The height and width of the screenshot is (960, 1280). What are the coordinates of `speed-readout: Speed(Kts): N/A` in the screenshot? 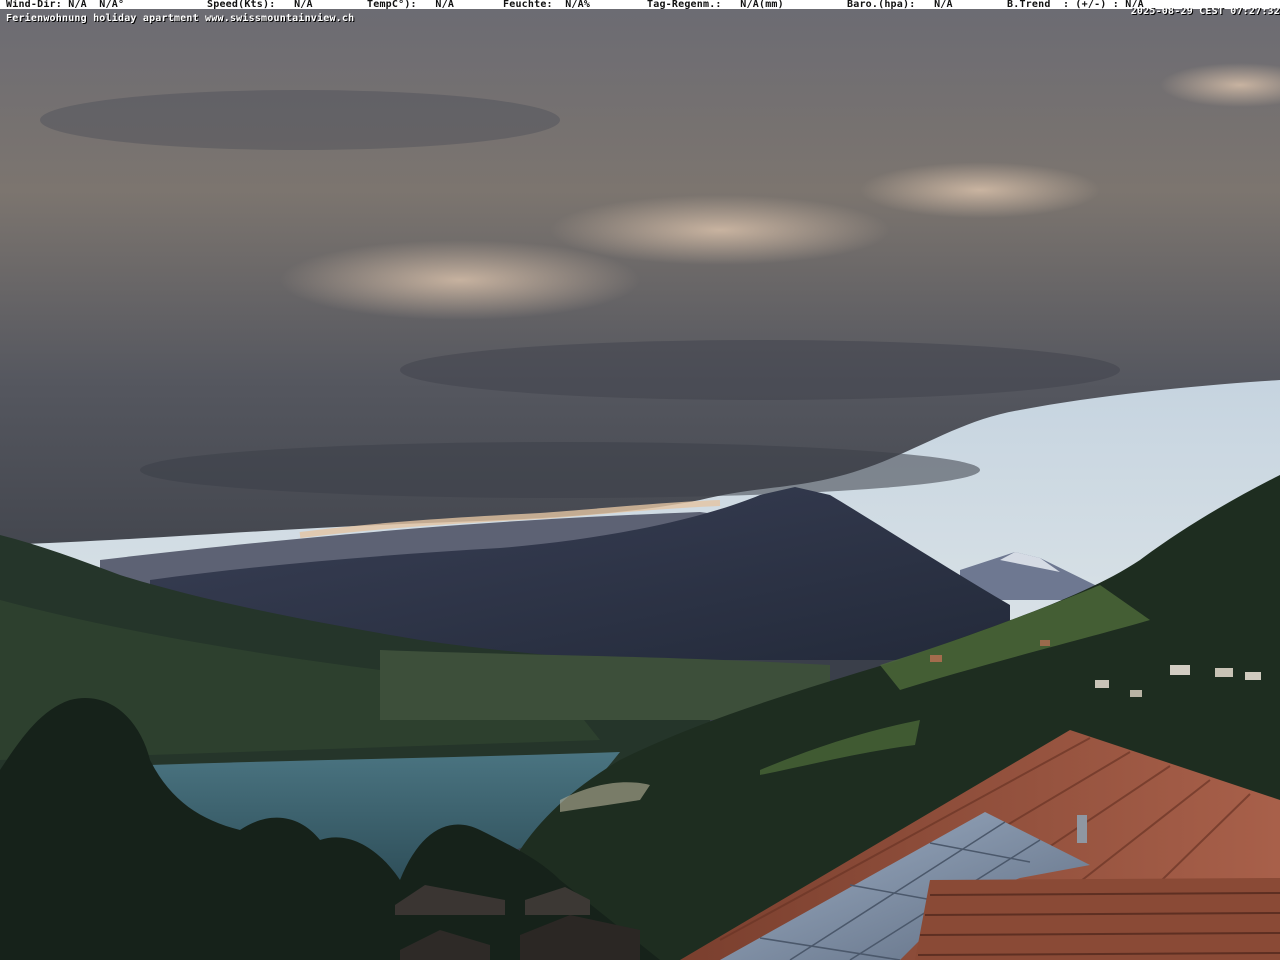 It's located at (260, 5).